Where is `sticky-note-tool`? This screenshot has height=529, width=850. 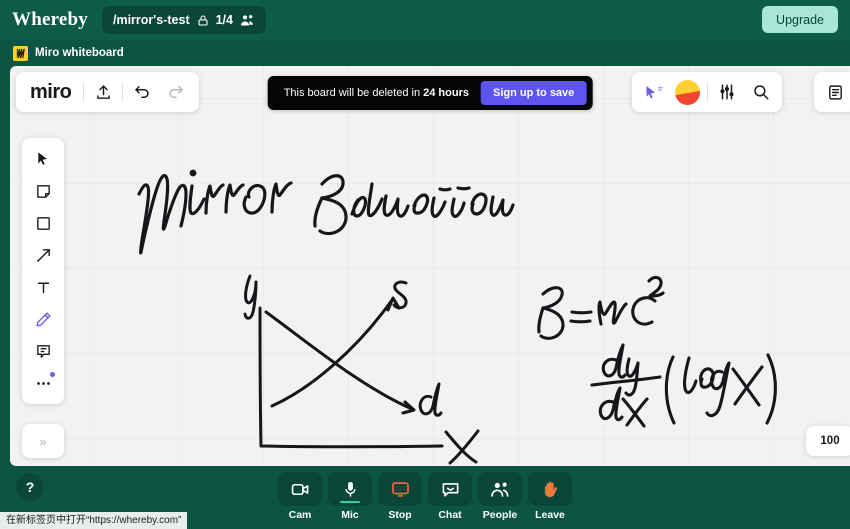 sticky-note-tool is located at coordinates (43, 191).